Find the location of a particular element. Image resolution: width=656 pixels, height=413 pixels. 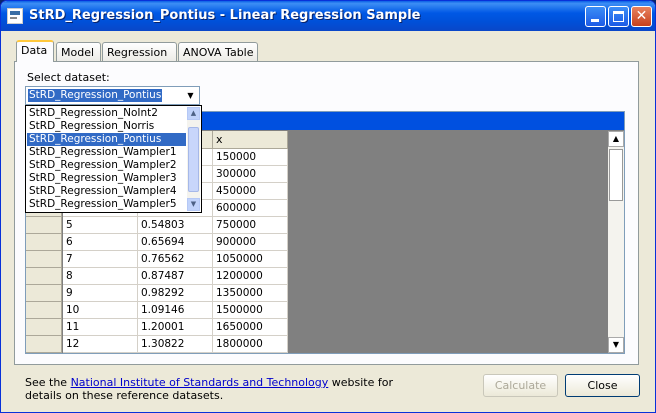

dataset-select: StRD_Regression_Pontius ▼ is located at coordinates (112, 95).